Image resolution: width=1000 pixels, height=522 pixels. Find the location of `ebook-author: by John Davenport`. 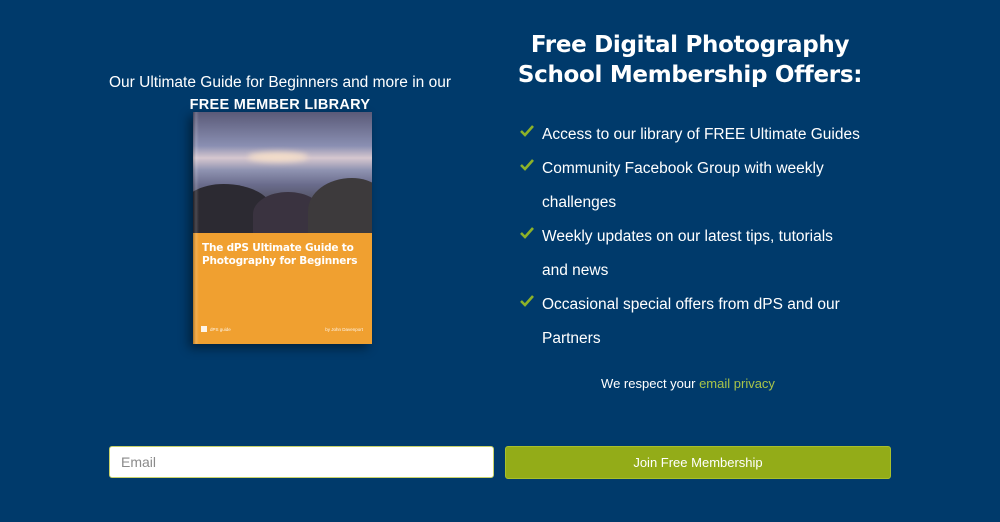

ebook-author: by John Davenport is located at coordinates (344, 329).